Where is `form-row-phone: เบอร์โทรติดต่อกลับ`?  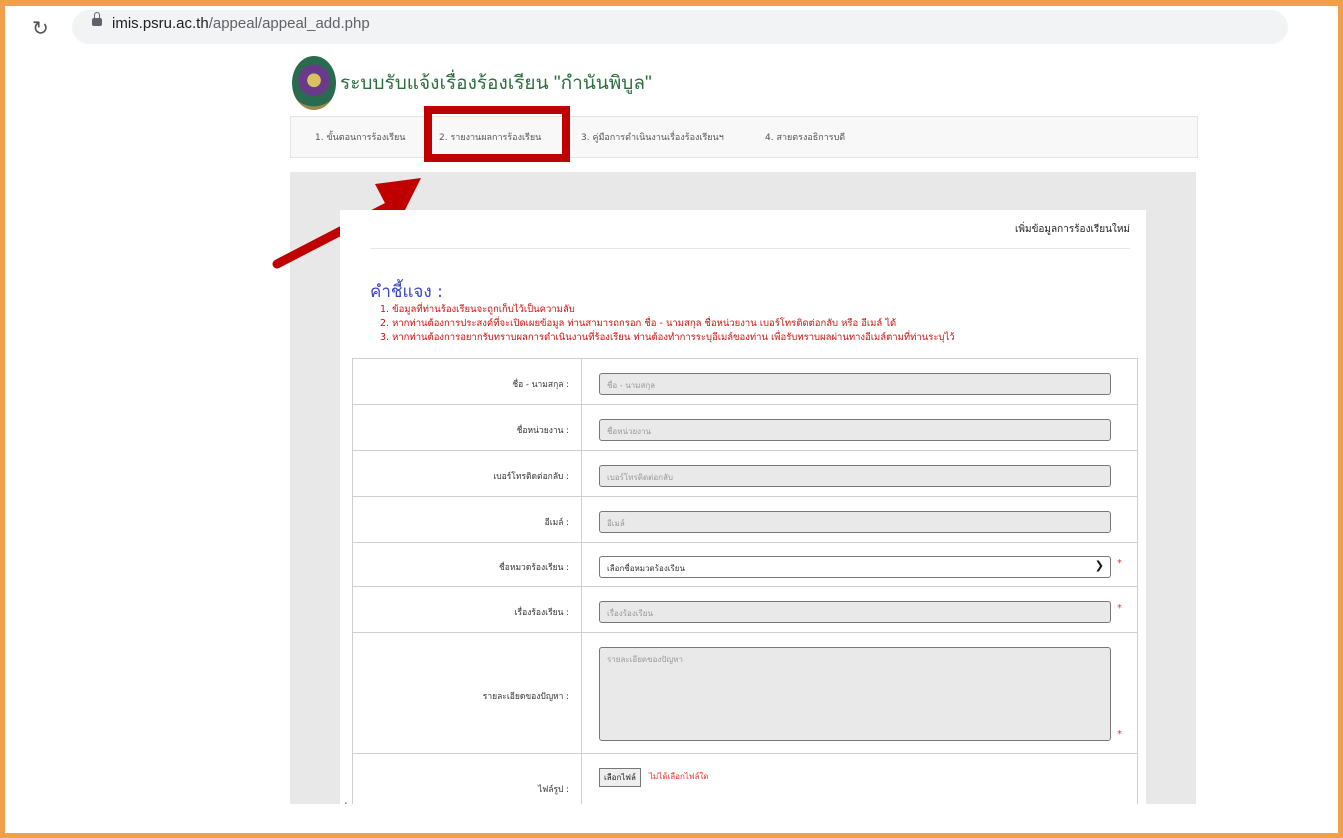
form-row-phone: เบอร์โทรติดต่อกลับ is located at coordinates (745, 473).